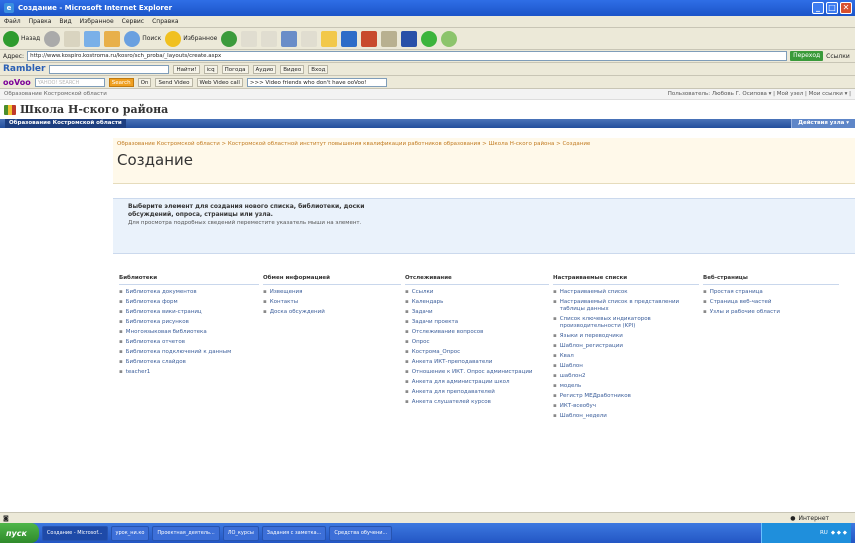 This screenshot has height=543, width=855. Describe the element at coordinates (24, 69) in the screenshot. I see `rambler-logo: Rambler` at that location.